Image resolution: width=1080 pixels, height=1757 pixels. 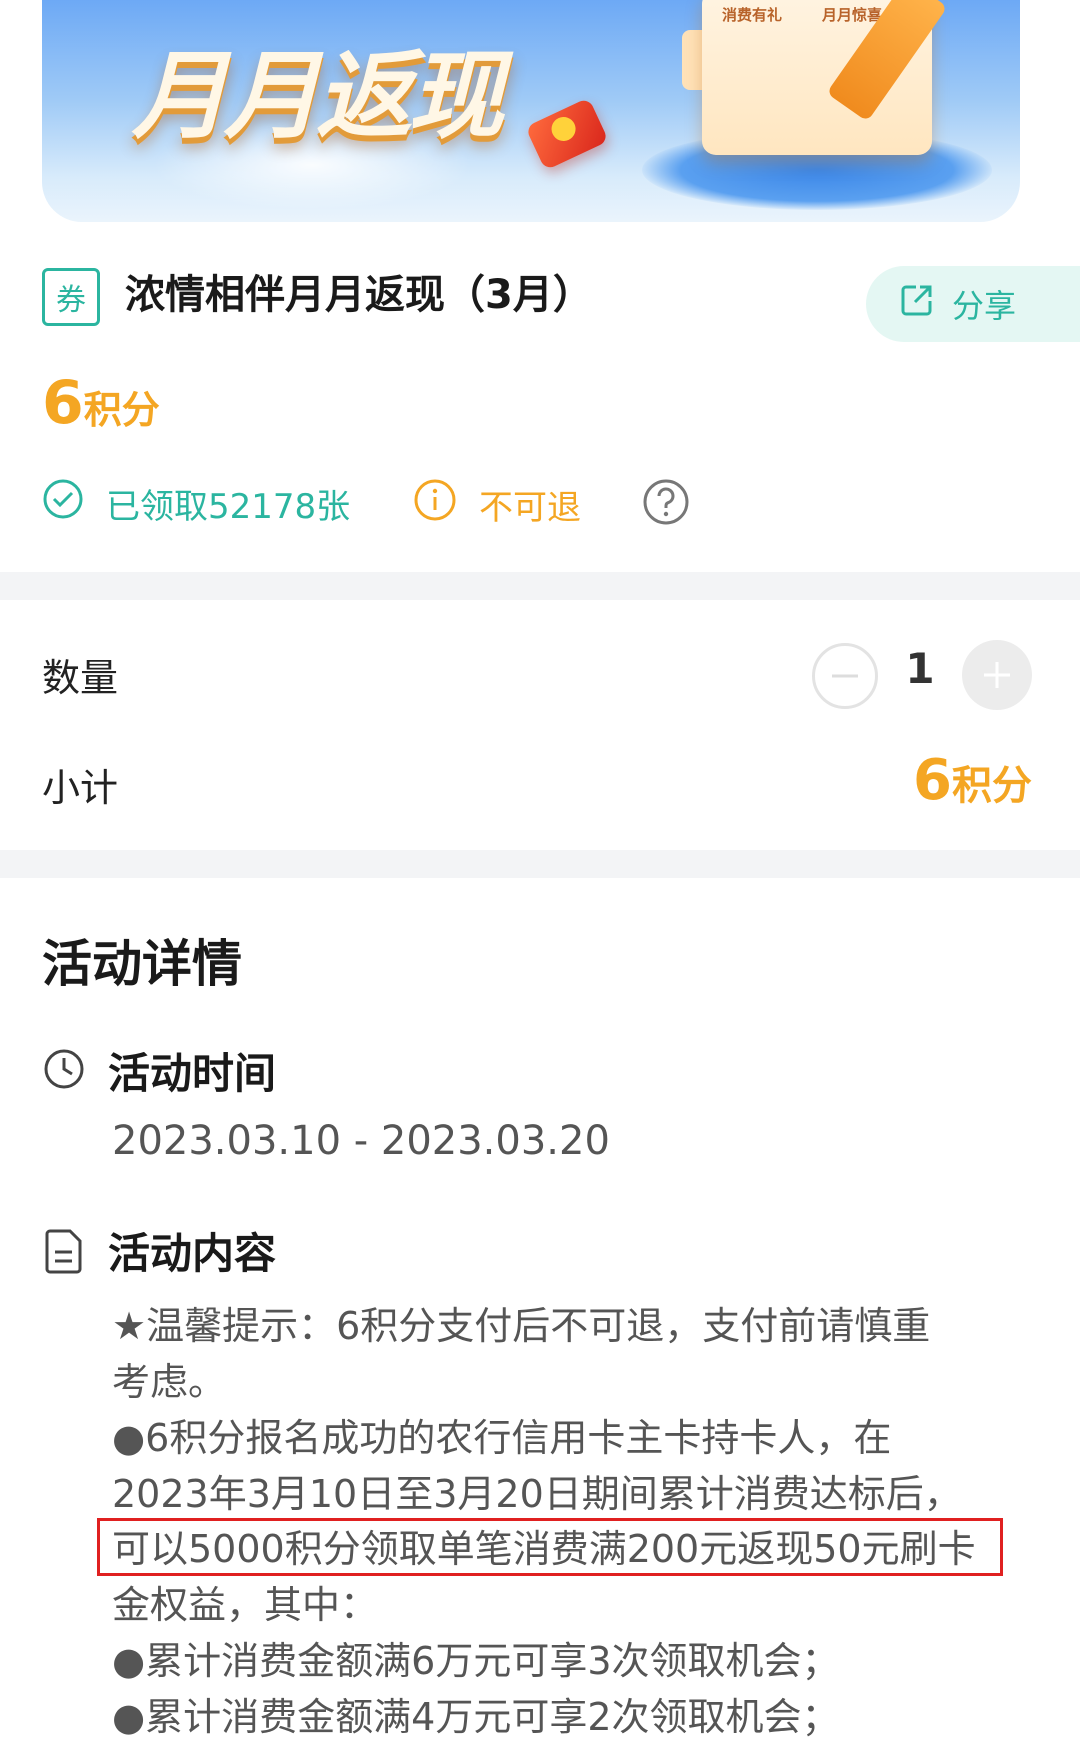 I want to click on subtotal-value: 6, so click(x=932, y=780).